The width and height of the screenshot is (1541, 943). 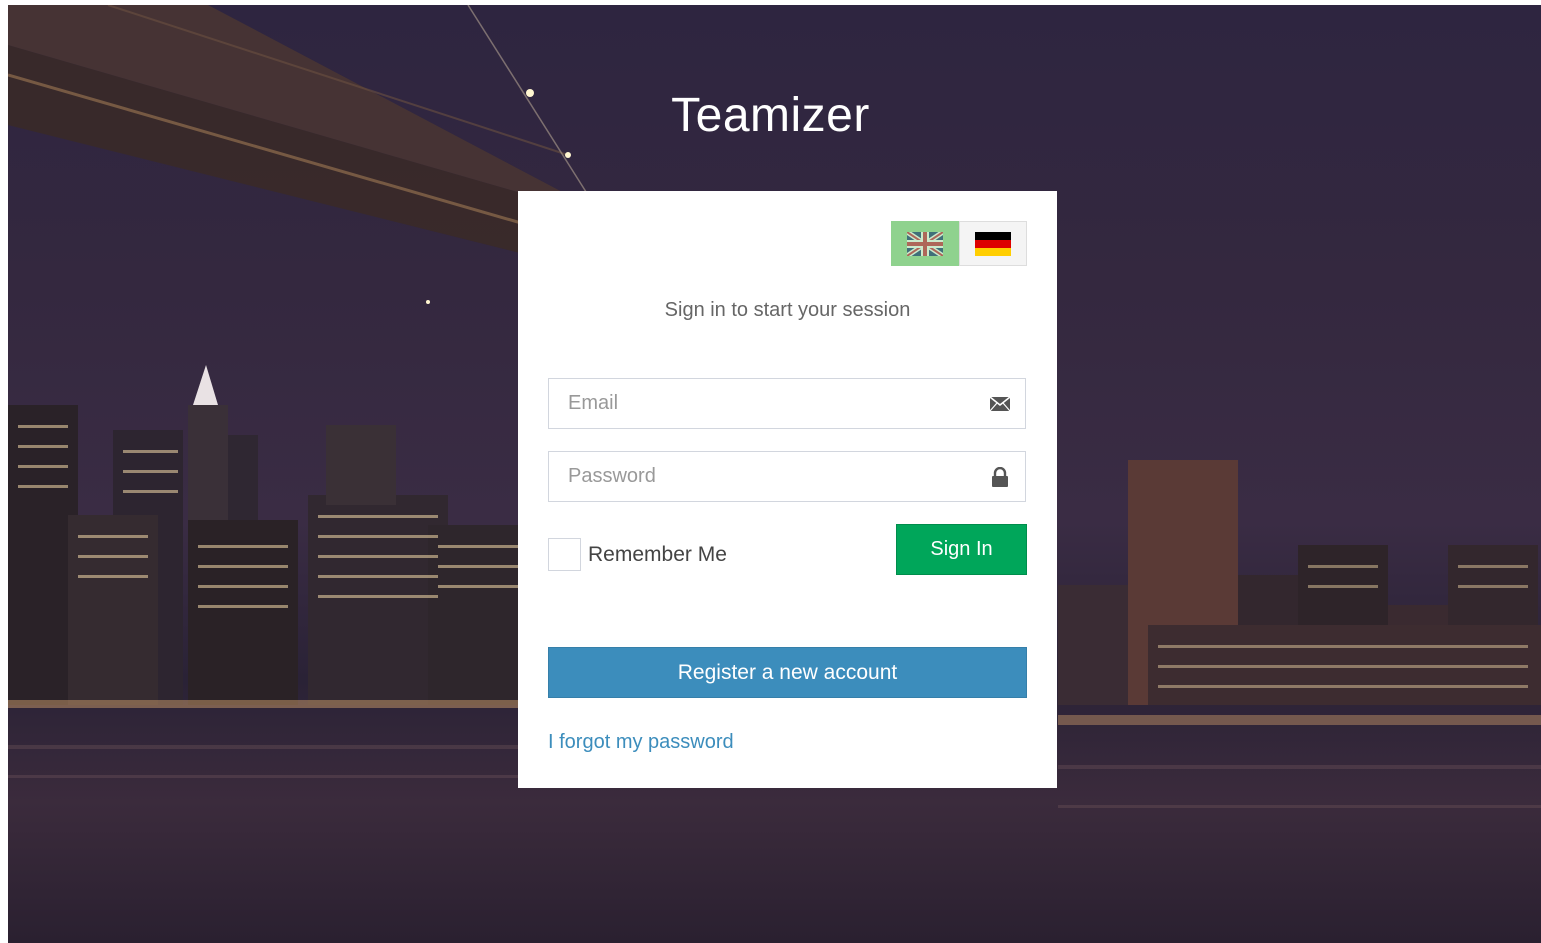 What do you see at coordinates (564, 554) in the screenshot?
I see `remember-me-checkbox` at bounding box center [564, 554].